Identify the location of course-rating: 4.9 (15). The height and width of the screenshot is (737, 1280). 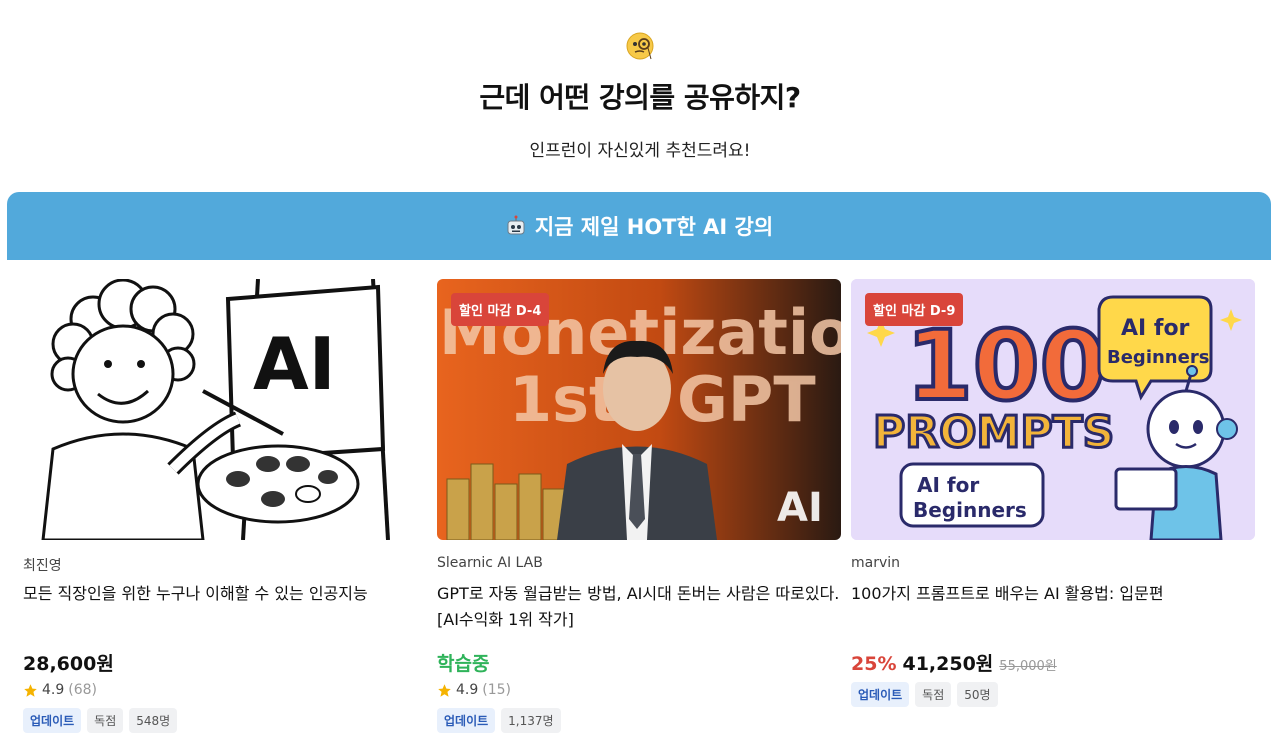
(474, 690).